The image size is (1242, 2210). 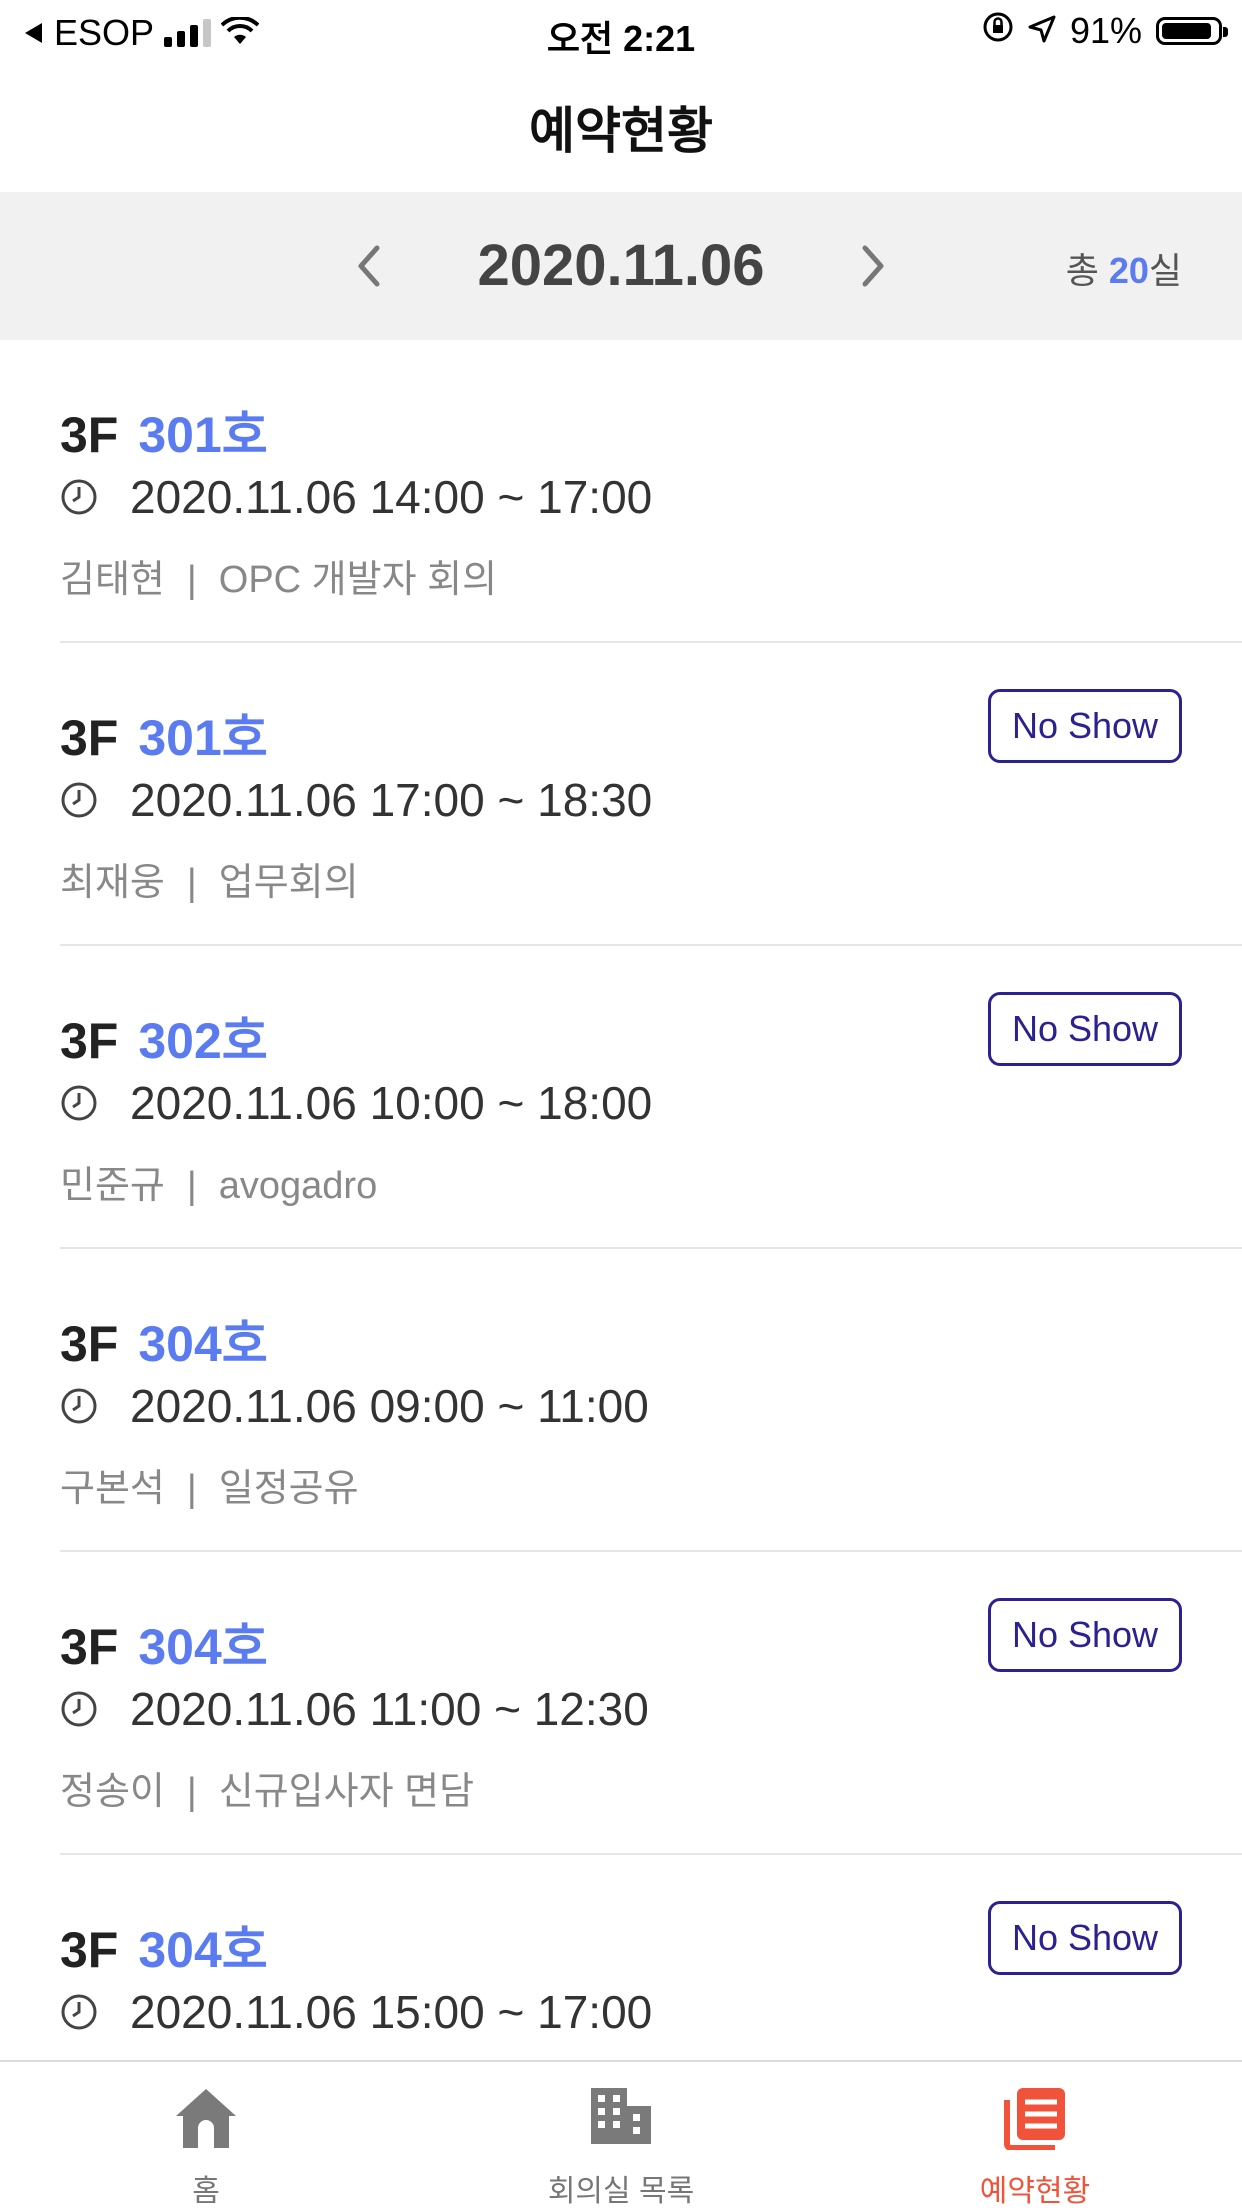 I want to click on room-number: 302호, so click(x=203, y=1041).